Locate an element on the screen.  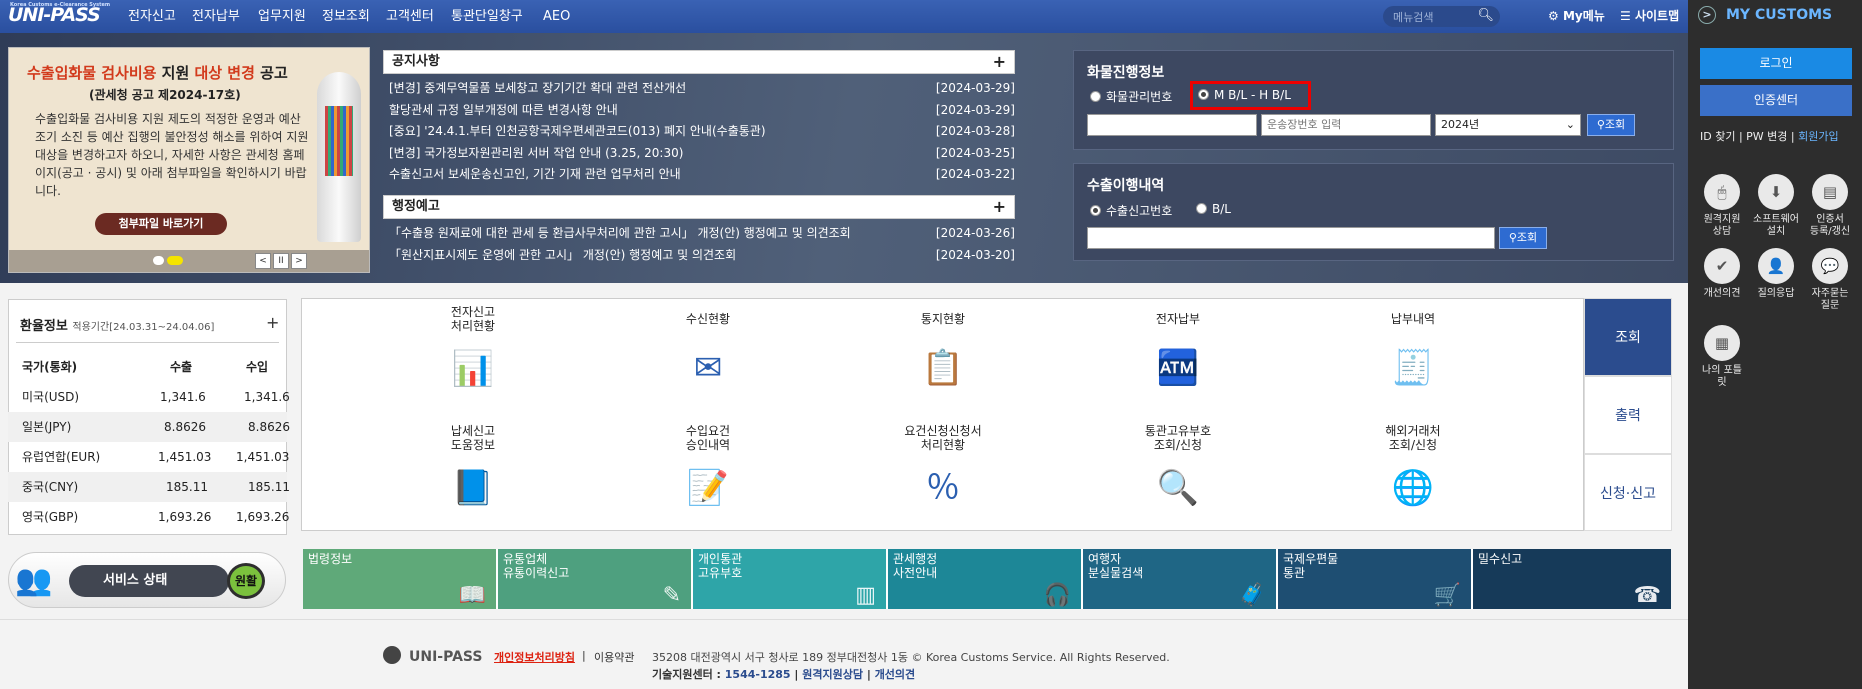
remote-support-item: 🖱 원격지원 상담 is located at coordinates (1722, 206).